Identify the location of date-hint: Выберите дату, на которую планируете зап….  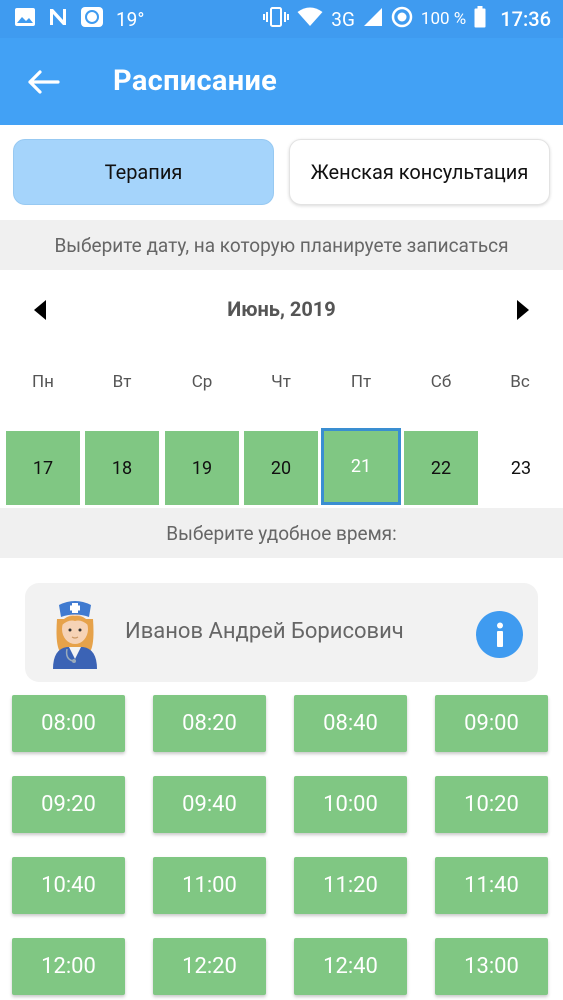
(281, 245).